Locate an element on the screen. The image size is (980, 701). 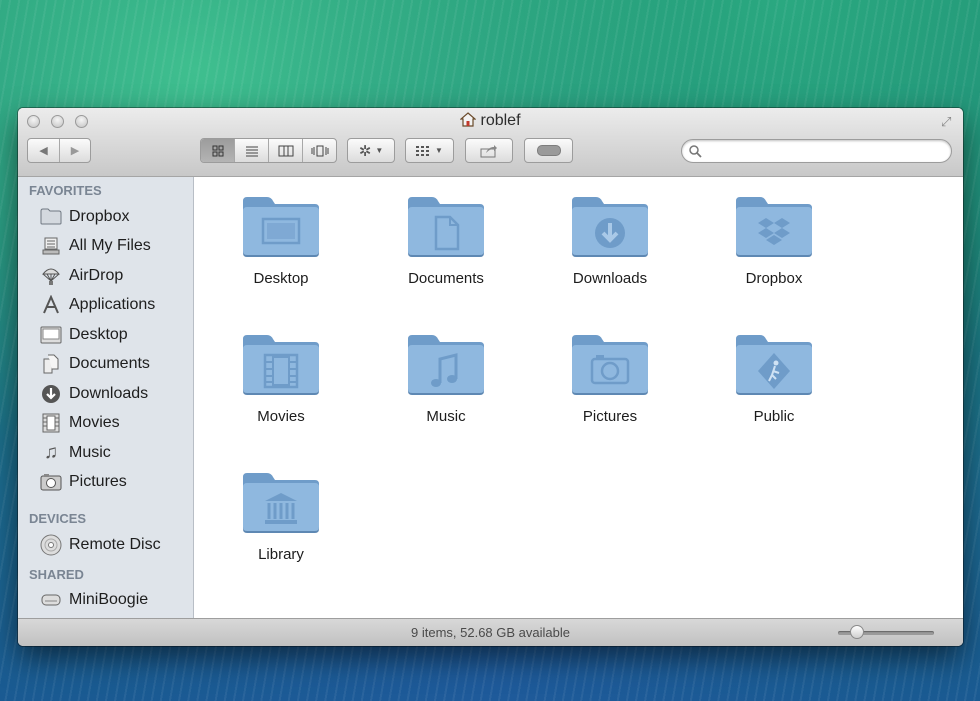
forward-button: ▶ is located at coordinates (75, 150).